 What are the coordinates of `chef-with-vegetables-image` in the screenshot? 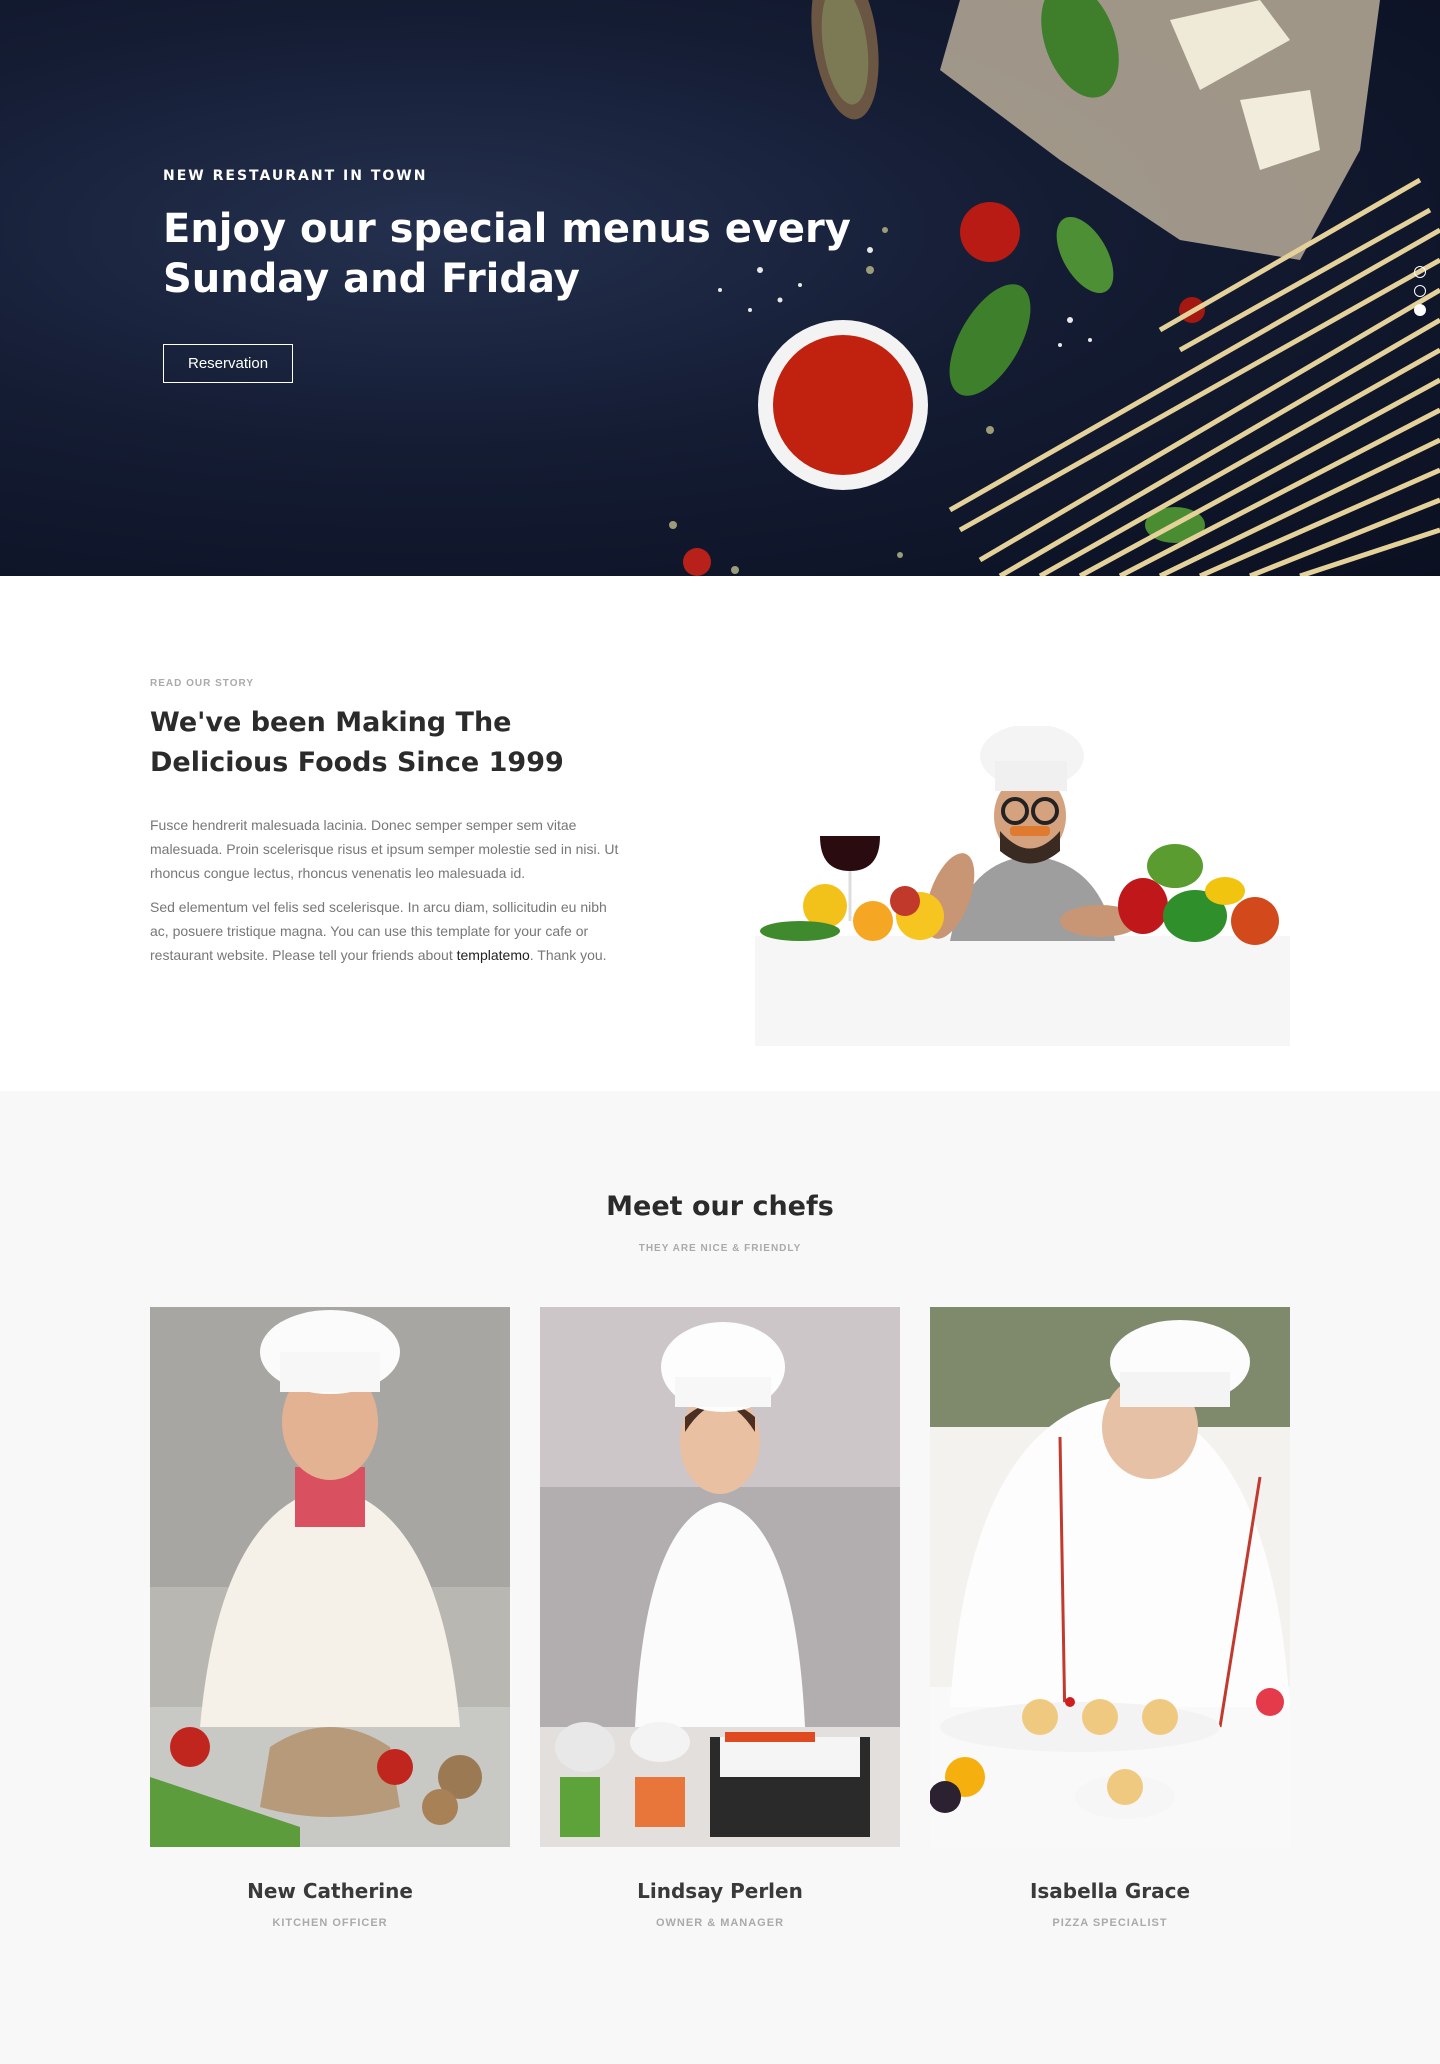 It's located at (1022, 886).